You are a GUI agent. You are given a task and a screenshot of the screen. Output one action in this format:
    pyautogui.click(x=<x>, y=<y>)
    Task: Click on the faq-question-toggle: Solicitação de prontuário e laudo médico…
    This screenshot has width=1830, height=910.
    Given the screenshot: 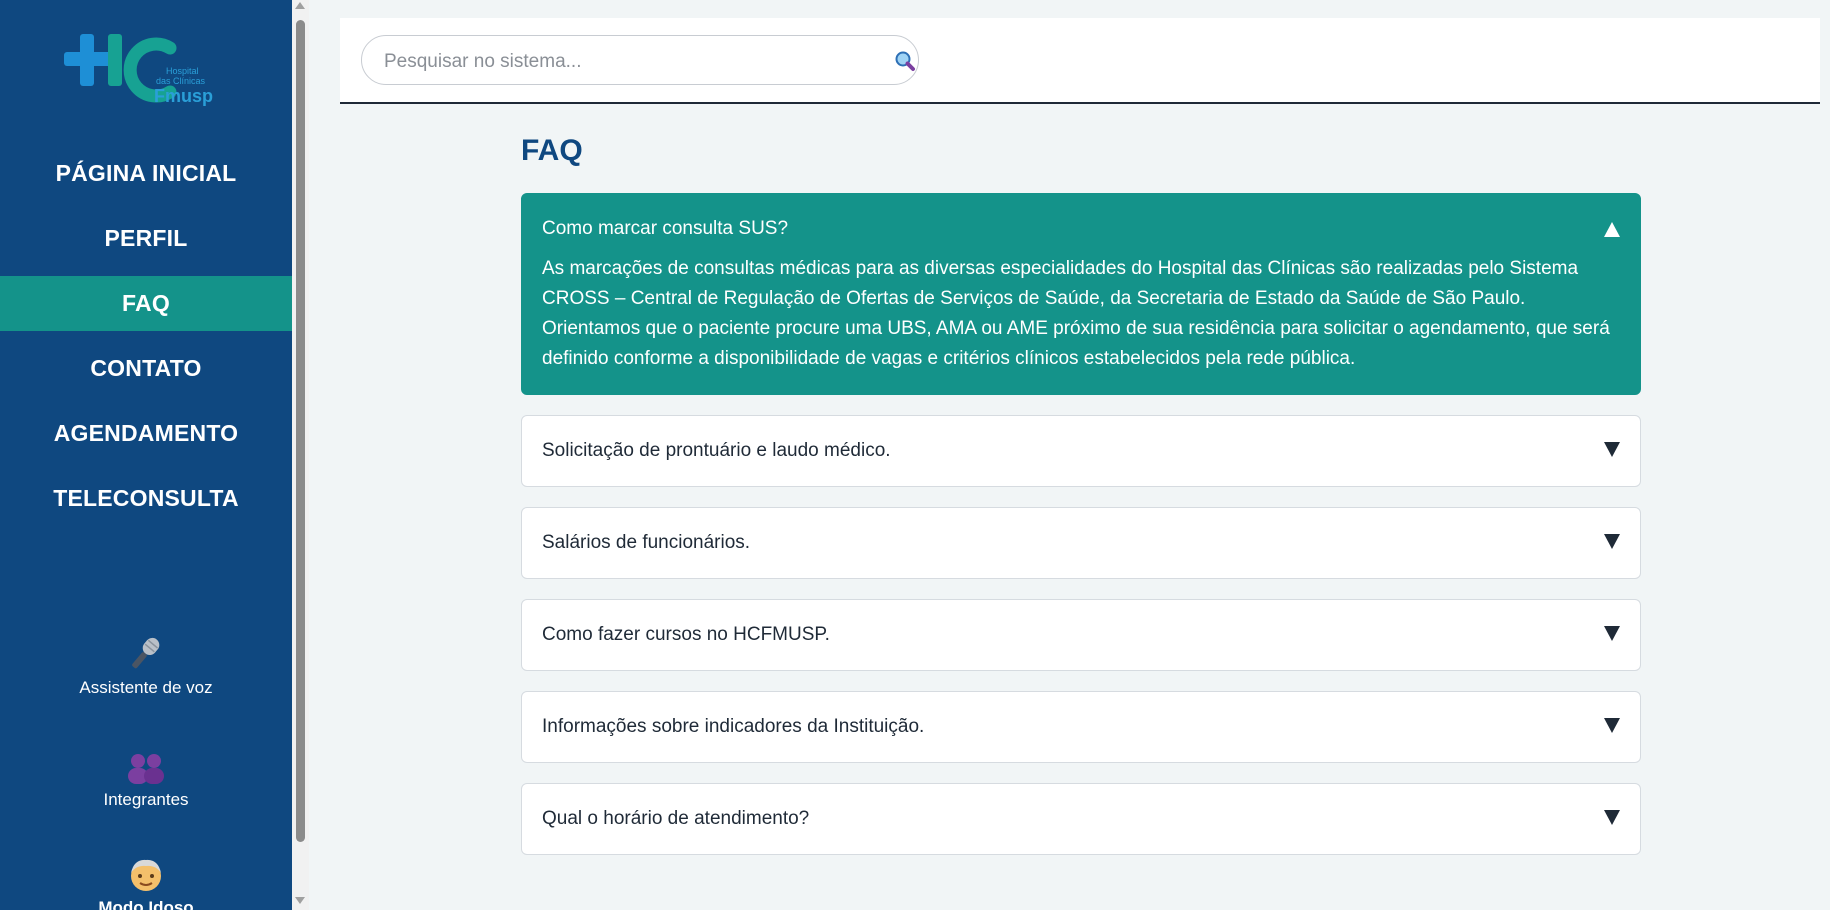 What is the action you would take?
    pyautogui.click(x=1081, y=451)
    